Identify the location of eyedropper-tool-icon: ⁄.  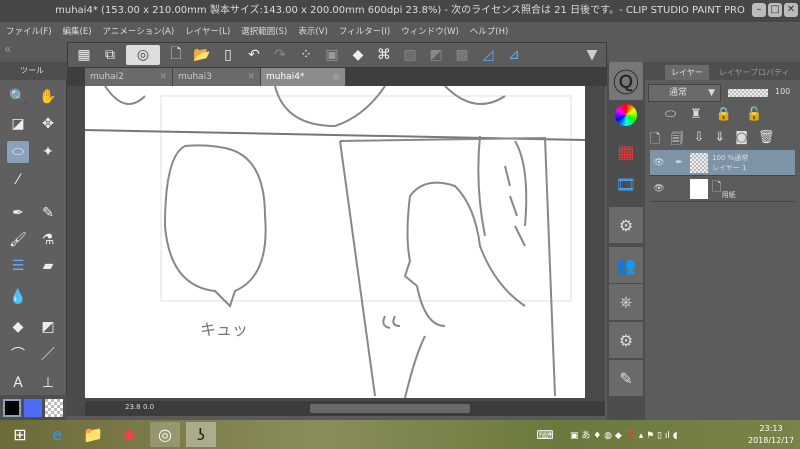
(18, 180).